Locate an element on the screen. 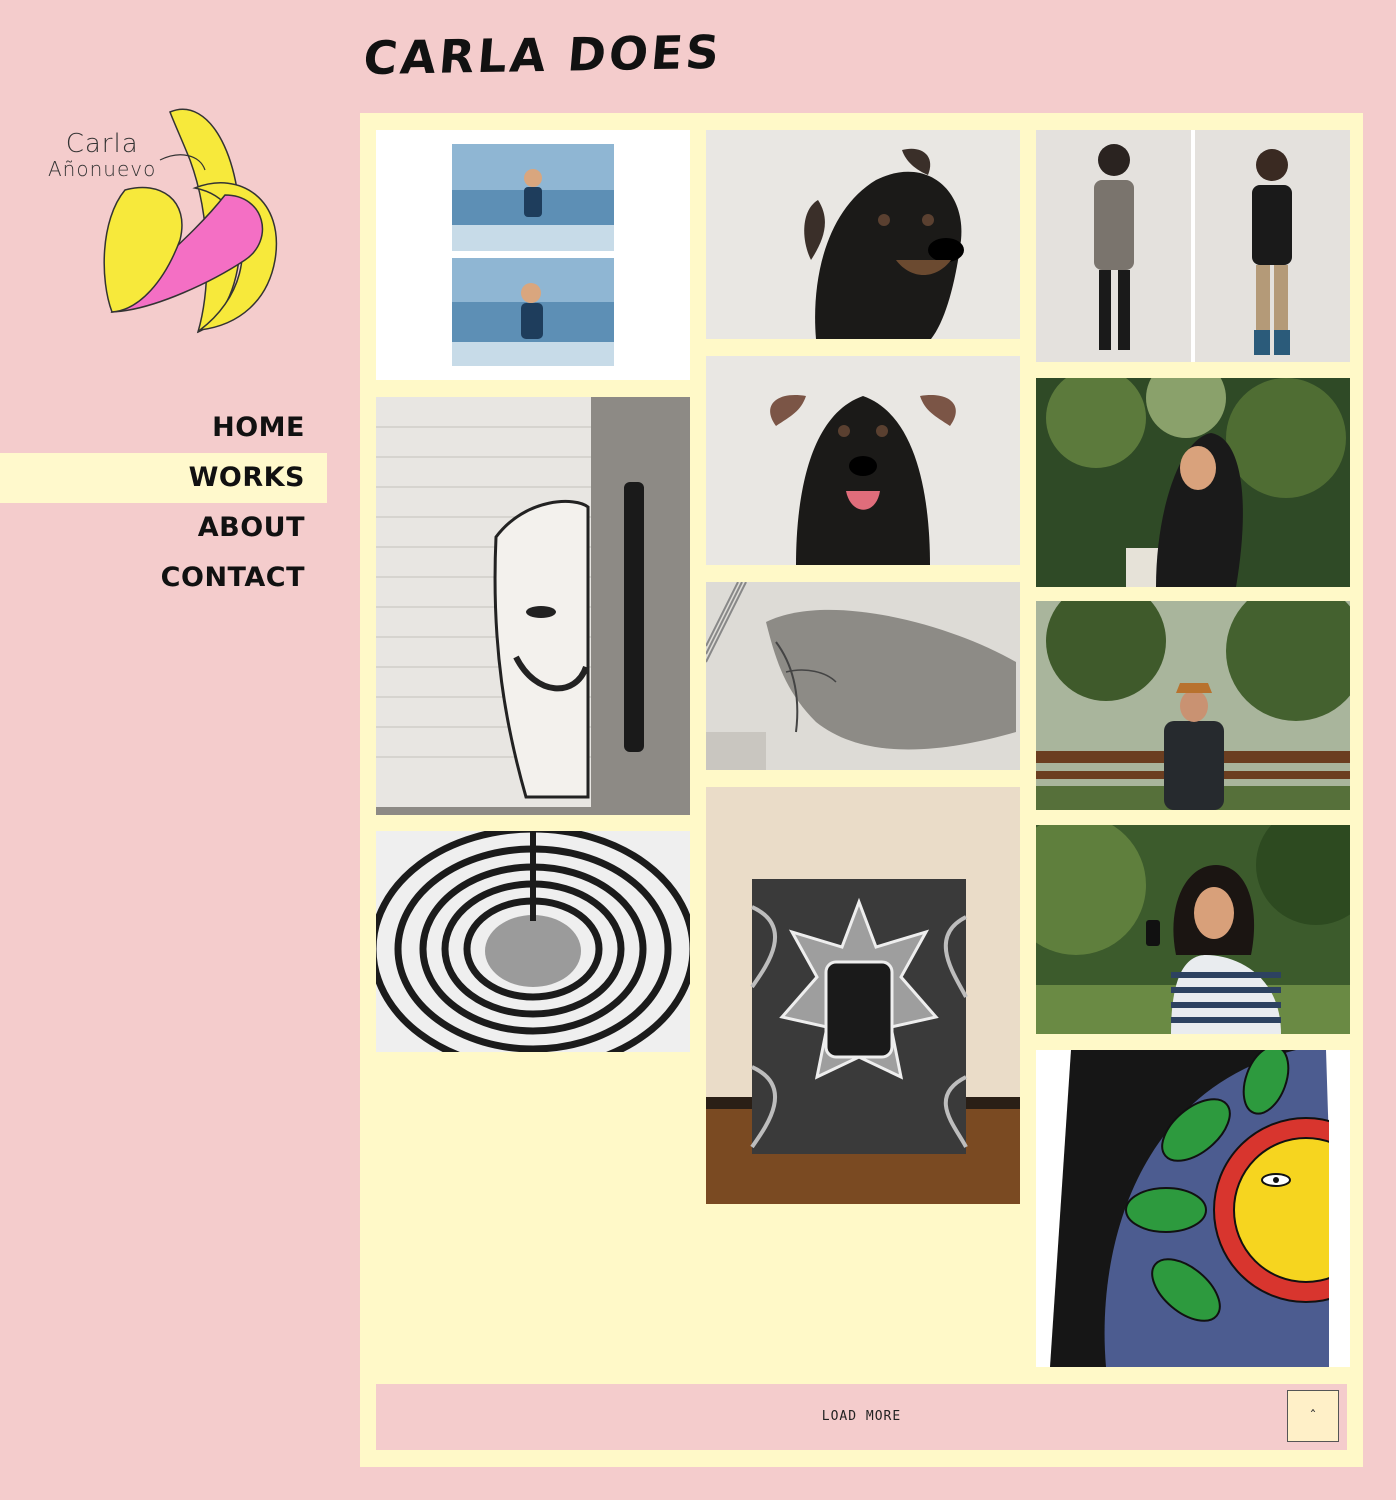 This screenshot has height=1500, width=1396. scroll-to-top-button: ˆ is located at coordinates (1313, 1416).